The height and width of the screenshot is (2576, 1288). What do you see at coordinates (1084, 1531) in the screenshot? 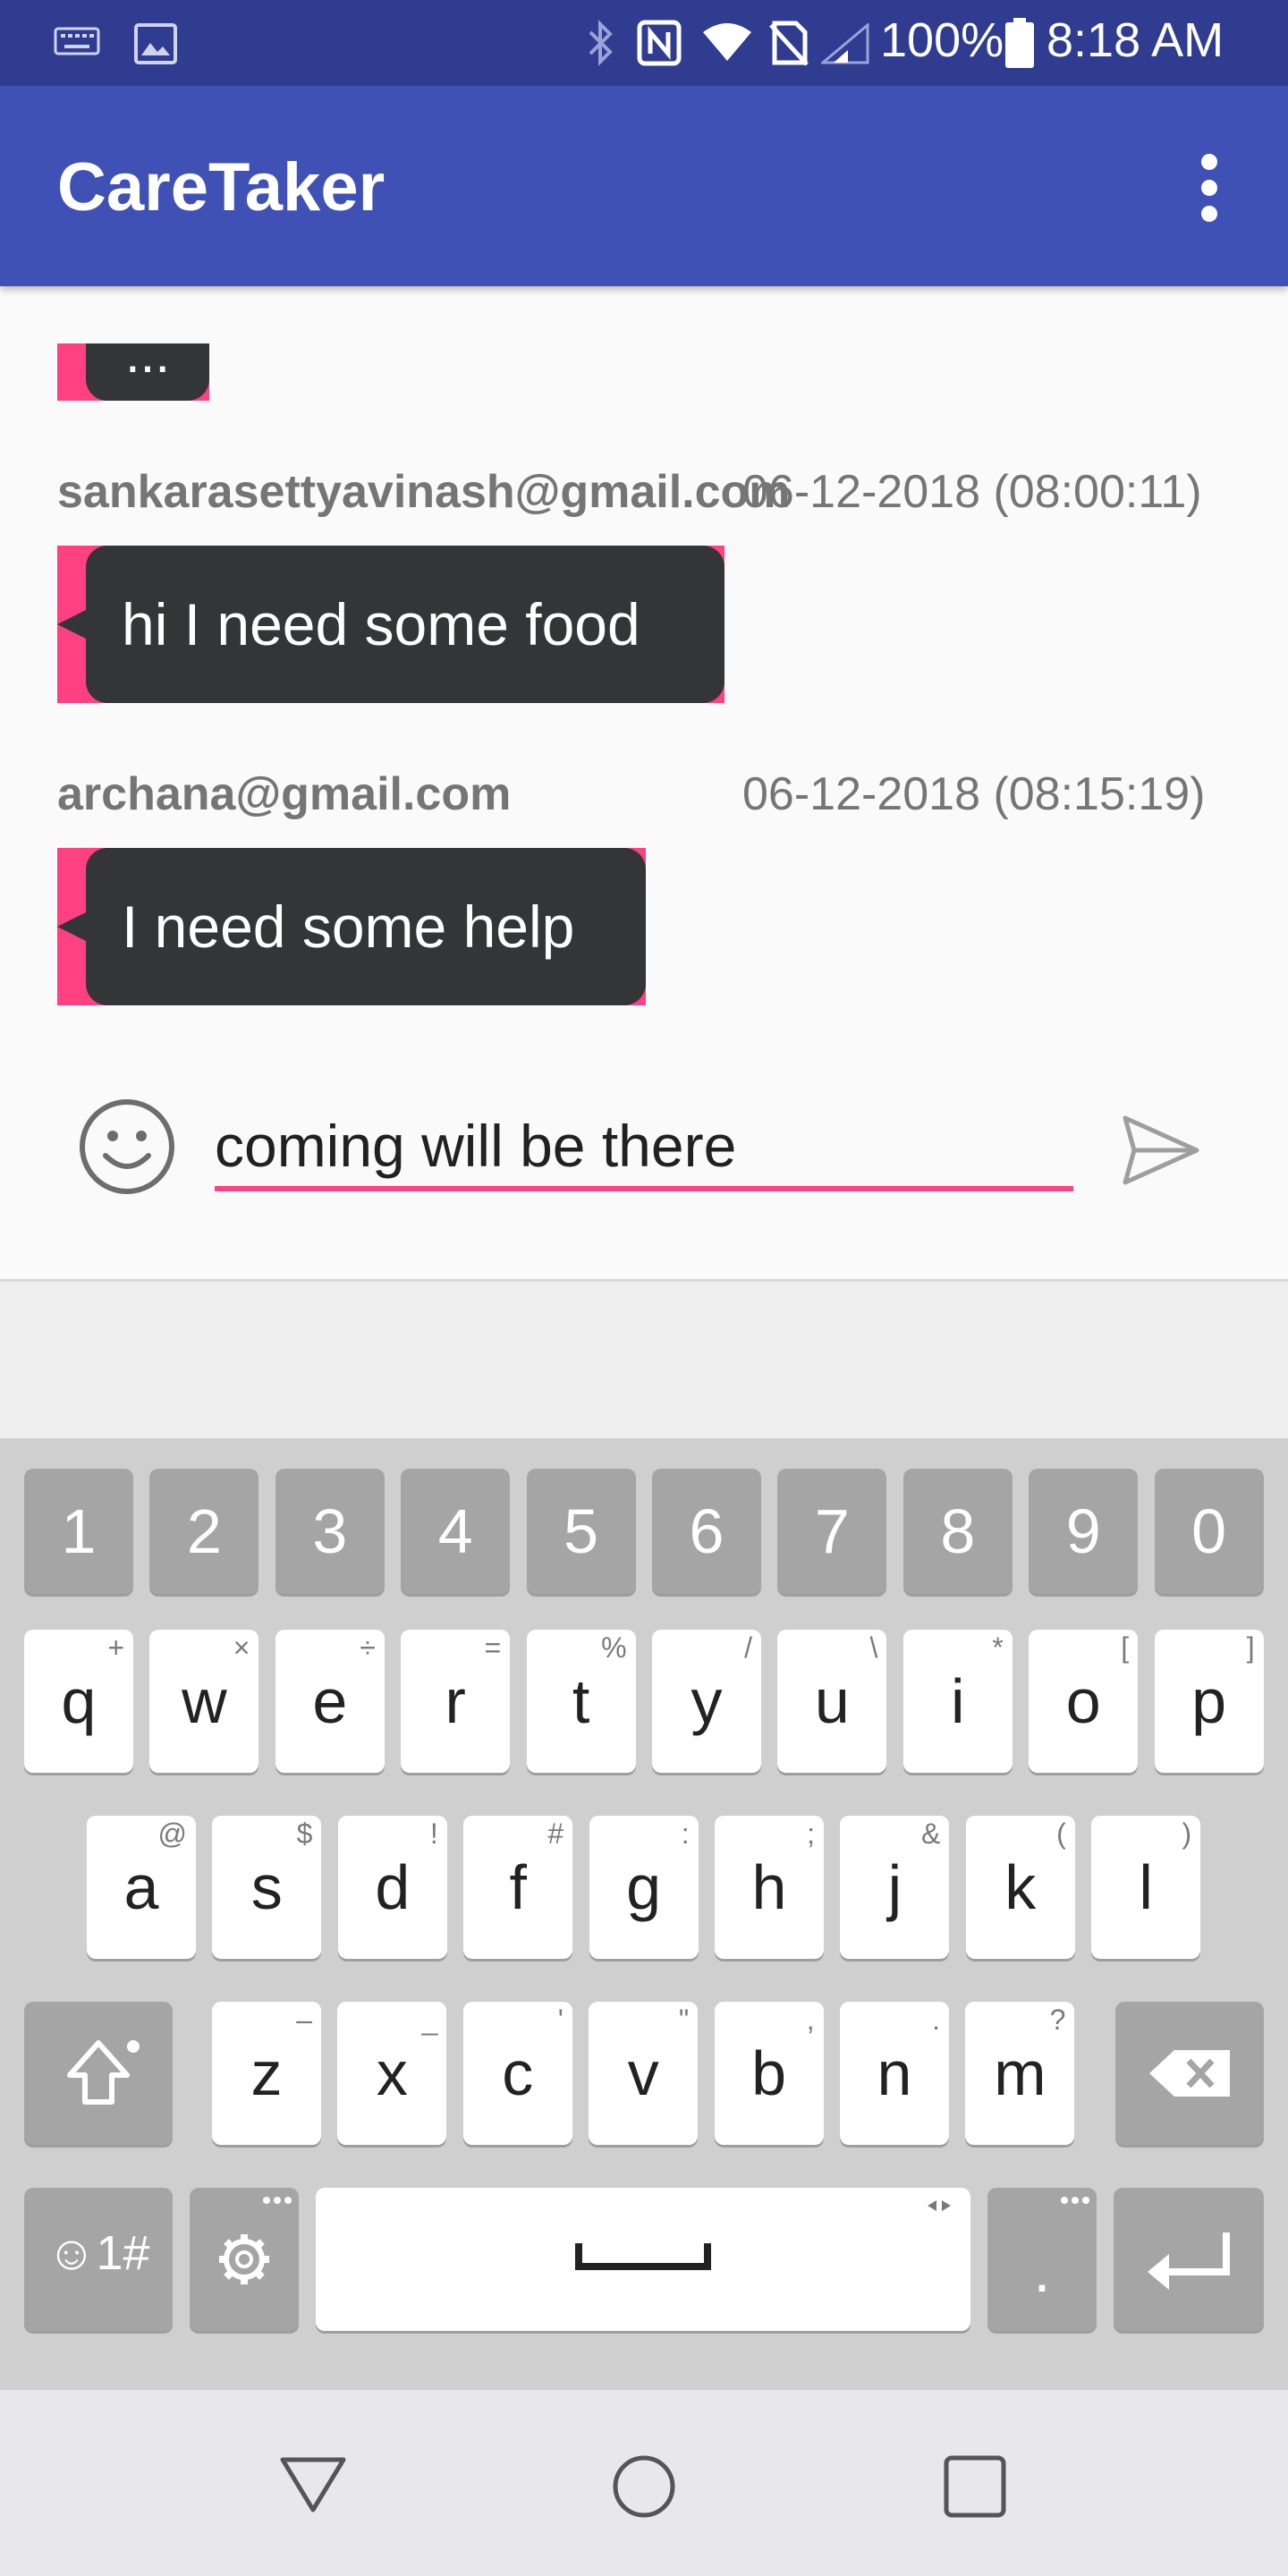
I see `key-9: 9` at bounding box center [1084, 1531].